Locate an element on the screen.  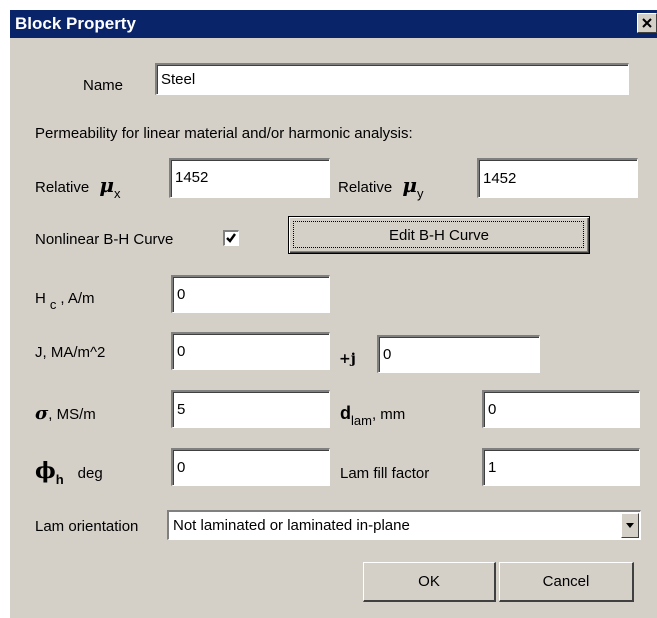
j-imag-label: +j is located at coordinates (347, 359).